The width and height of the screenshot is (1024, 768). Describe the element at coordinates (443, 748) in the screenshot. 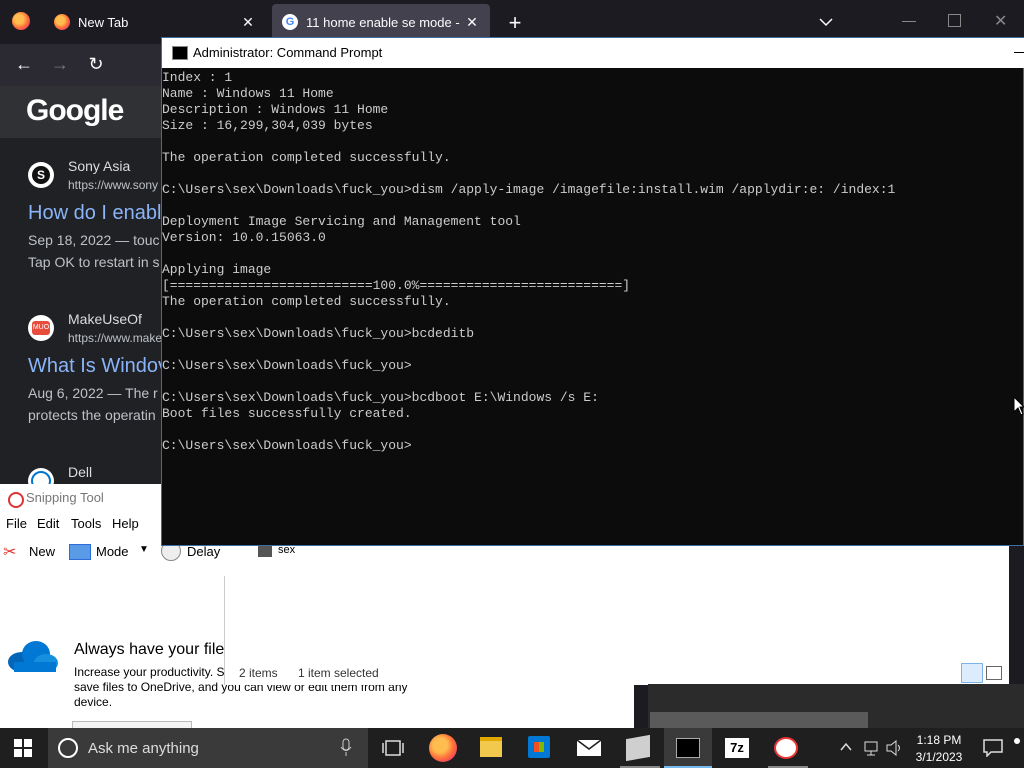

I see `firefox-taskbar-icon` at that location.